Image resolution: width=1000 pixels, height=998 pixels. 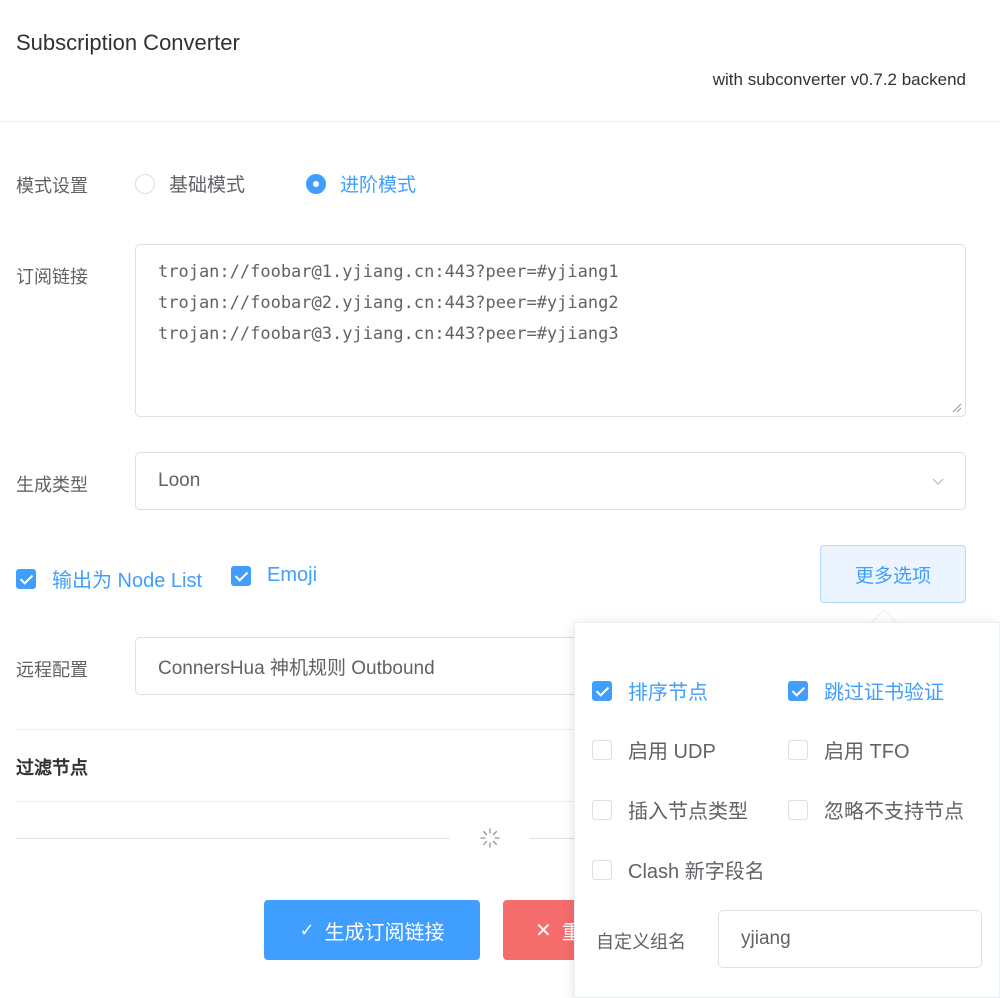 I want to click on remote-config-label: 远程配置, so click(x=52, y=670).